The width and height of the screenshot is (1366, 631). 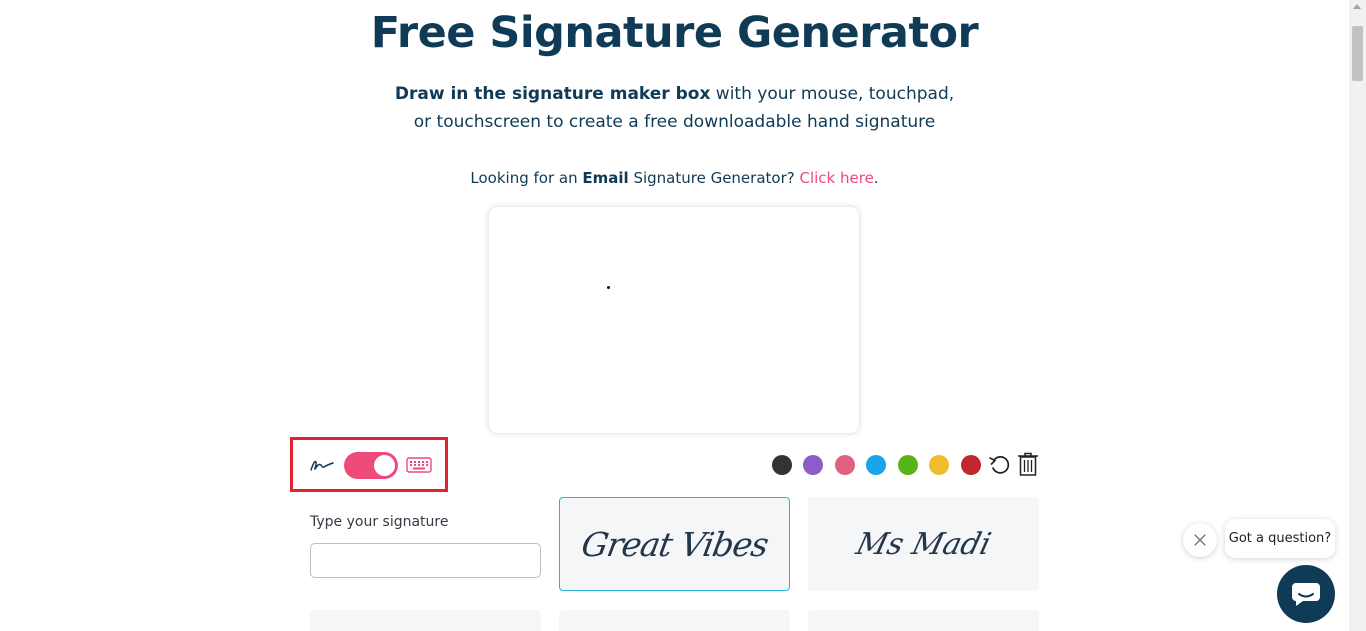 I want to click on font-sample-great-vibes: Great Vibes, so click(x=674, y=544).